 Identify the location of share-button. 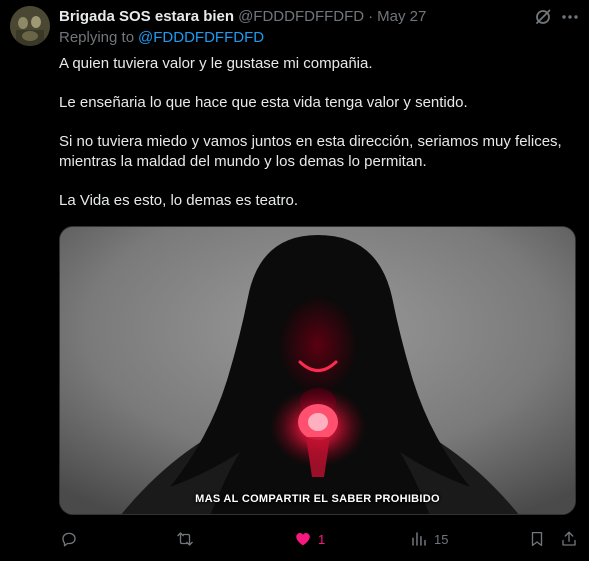
(569, 539).